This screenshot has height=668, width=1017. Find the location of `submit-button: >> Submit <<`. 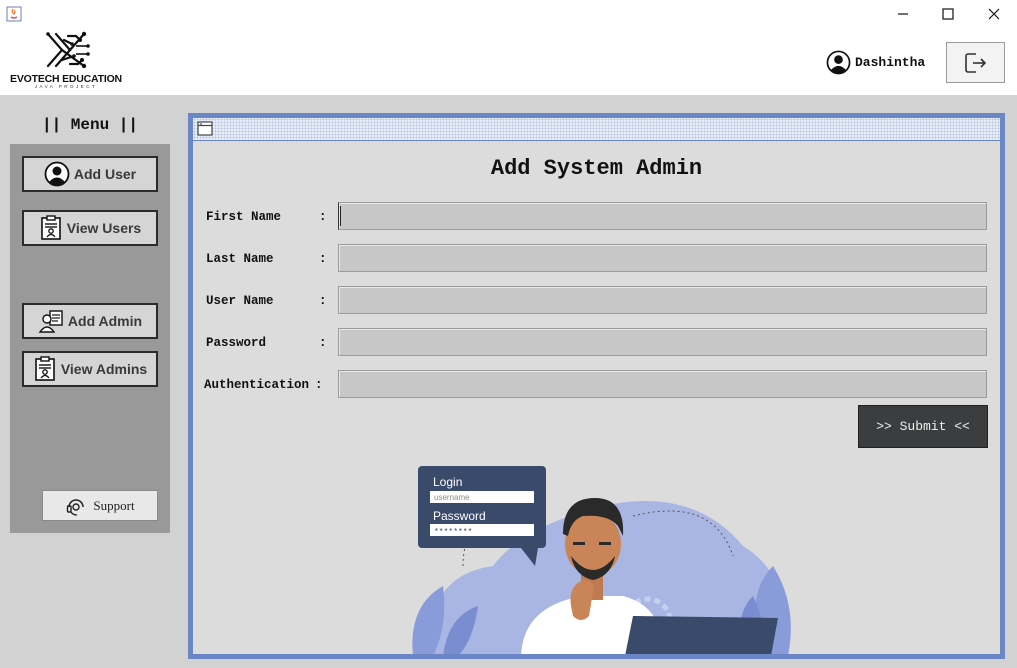

submit-button: >> Submit << is located at coordinates (923, 426).